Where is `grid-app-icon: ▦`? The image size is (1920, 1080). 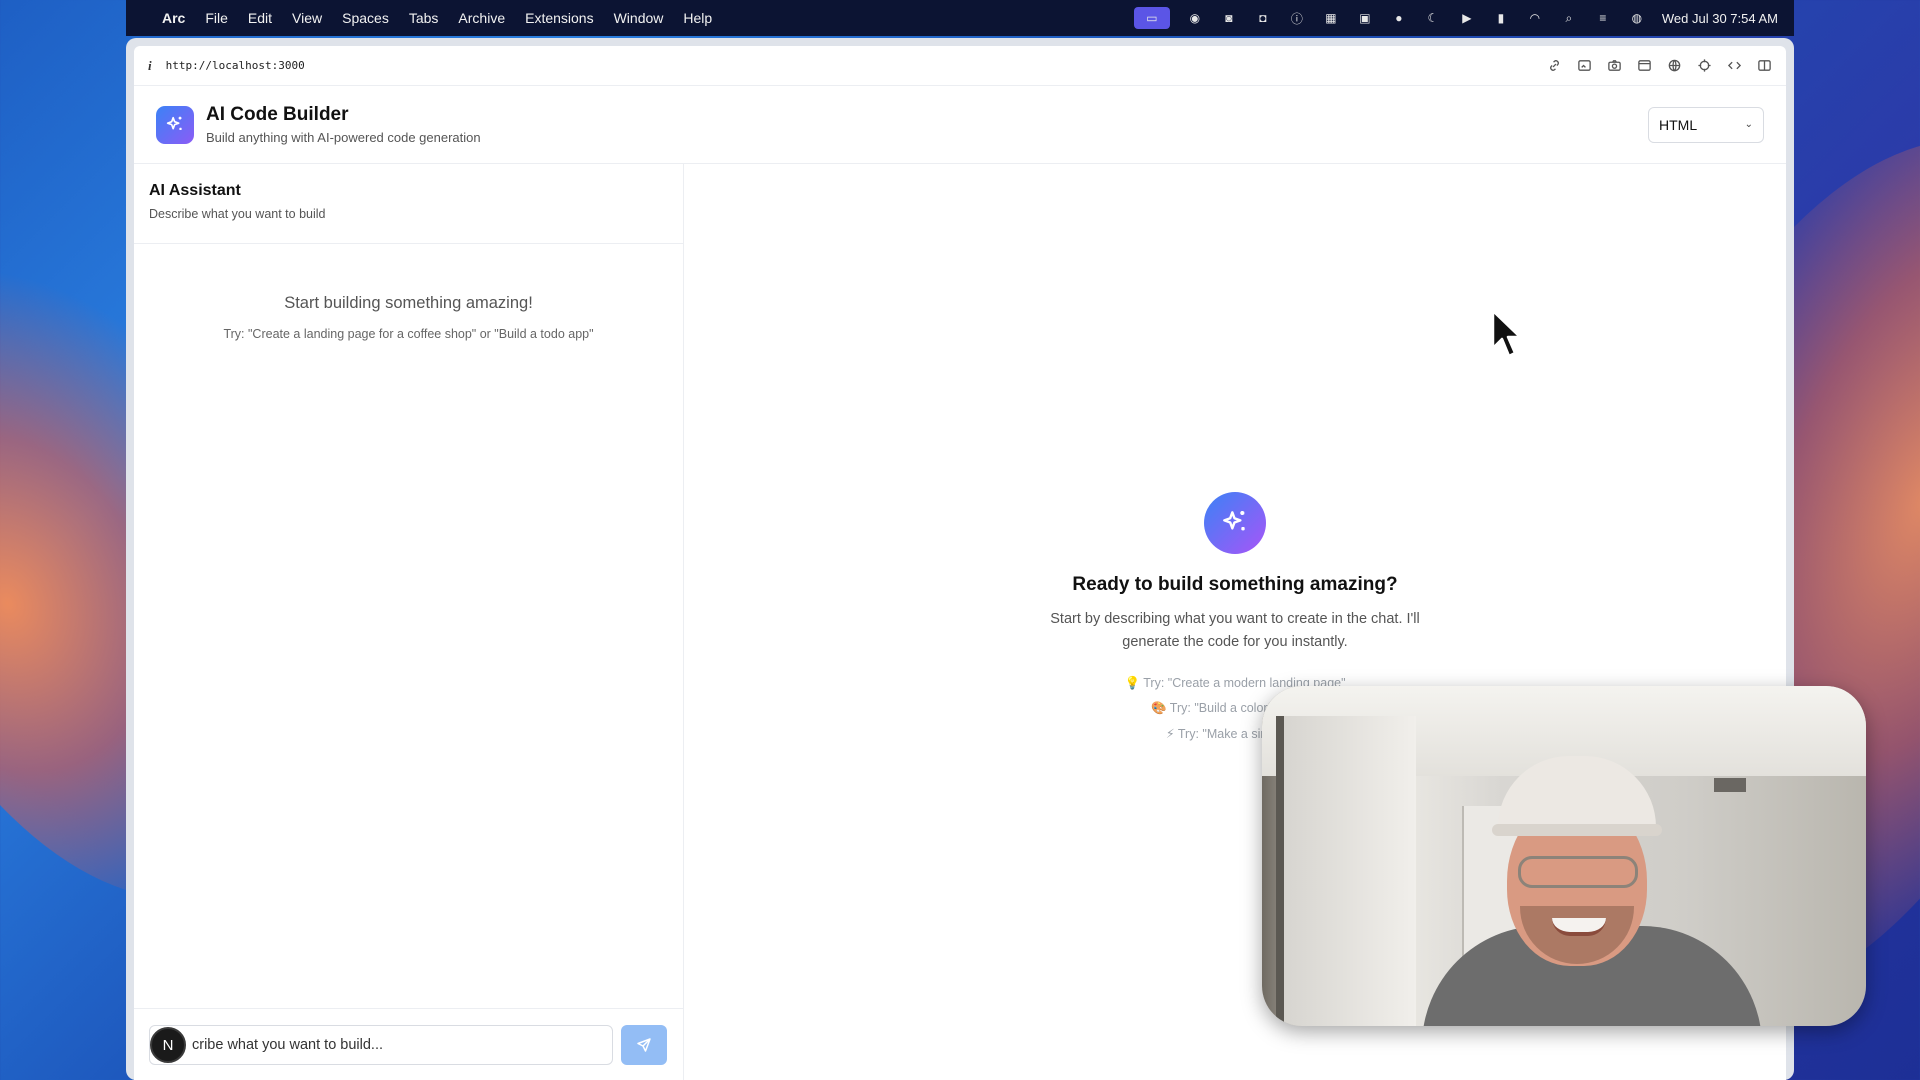 grid-app-icon: ▦ is located at coordinates (1331, 18).